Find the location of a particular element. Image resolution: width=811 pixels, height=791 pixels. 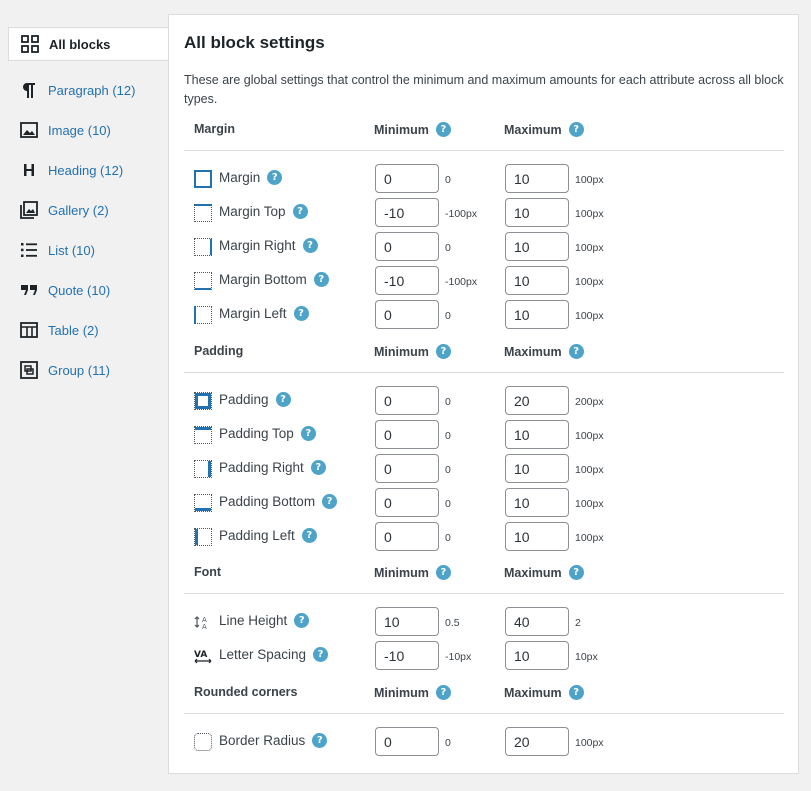

setting-row-line-height: AA Line Height? 0.5 2 is located at coordinates (489, 622).